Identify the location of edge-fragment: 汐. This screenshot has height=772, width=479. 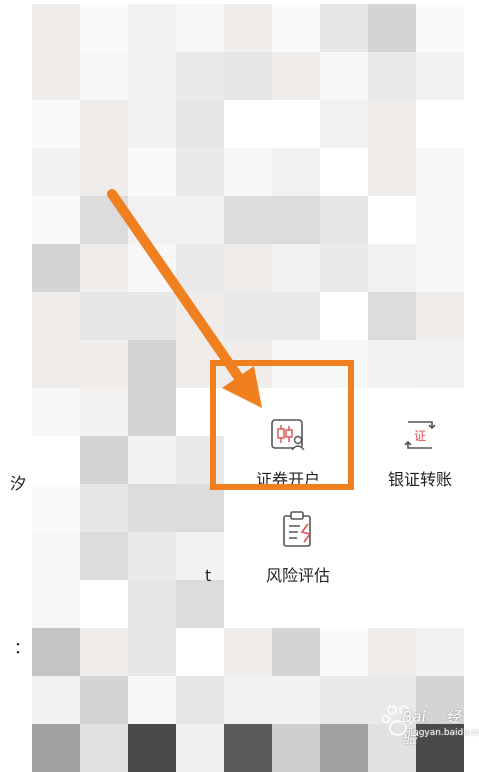
(18, 483).